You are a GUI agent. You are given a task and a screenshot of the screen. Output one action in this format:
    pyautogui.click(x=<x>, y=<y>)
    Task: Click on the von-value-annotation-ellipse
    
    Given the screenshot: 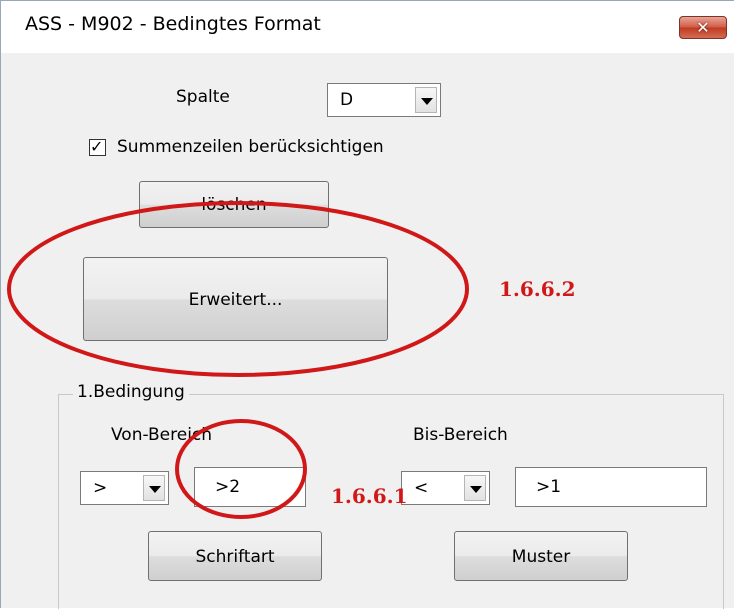 What is the action you would take?
    pyautogui.click(x=241, y=469)
    